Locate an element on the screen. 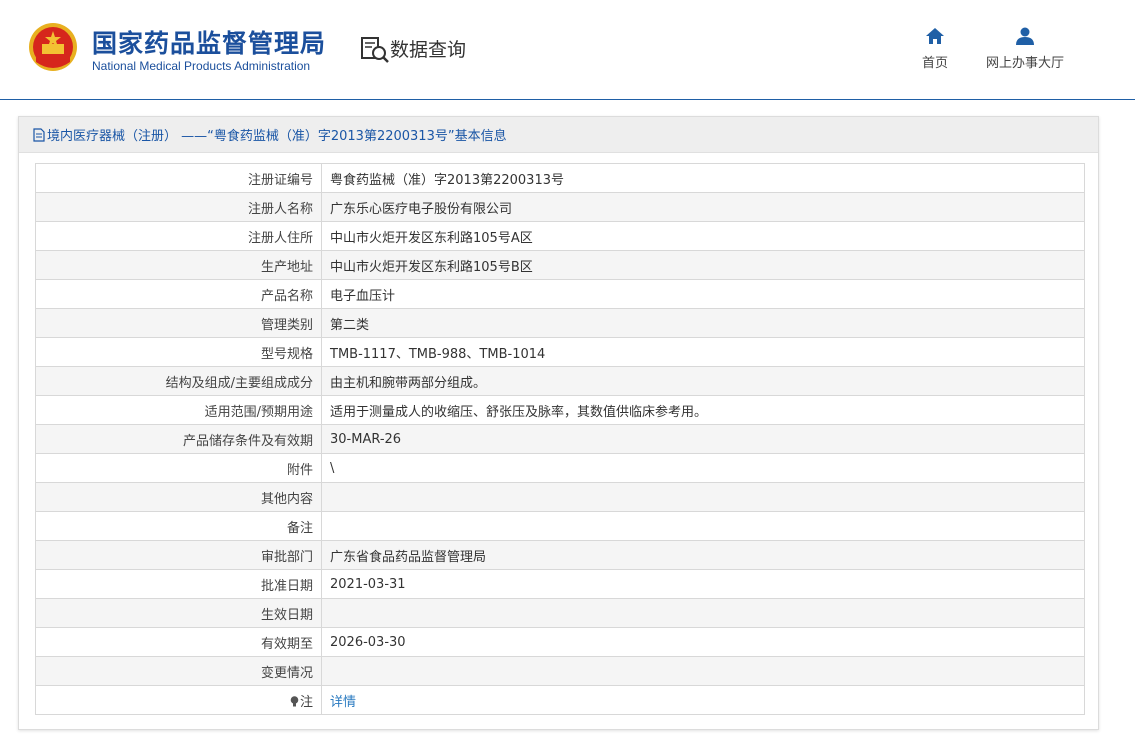 The width and height of the screenshot is (1135, 753). table-row: 型号规格 TMB-1117、TMB-988、TMB-1014 is located at coordinates (560, 352).